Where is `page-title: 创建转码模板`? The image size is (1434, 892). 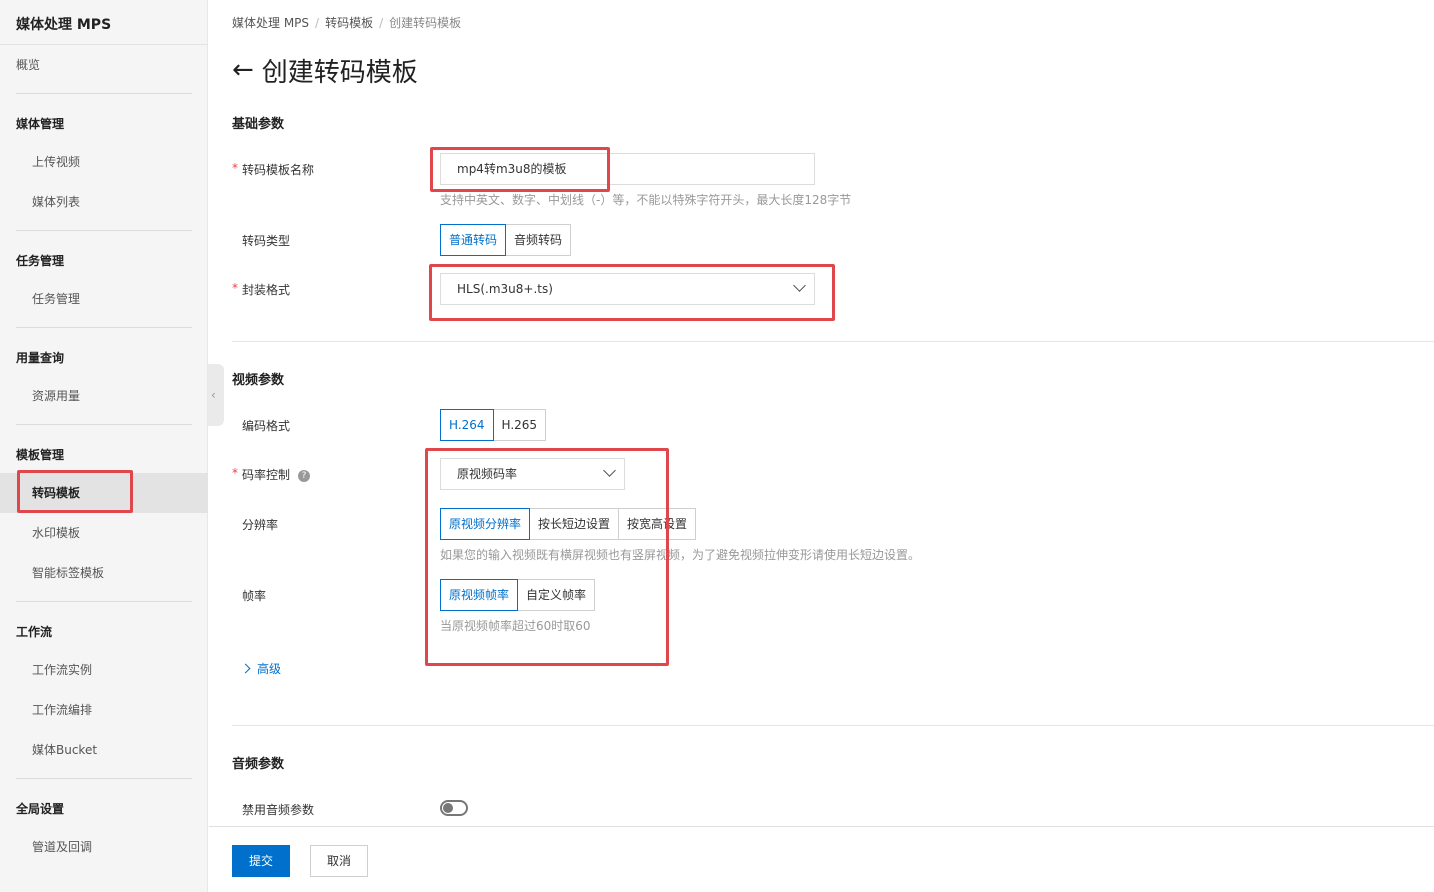 page-title: 创建转码模板 is located at coordinates (339, 72).